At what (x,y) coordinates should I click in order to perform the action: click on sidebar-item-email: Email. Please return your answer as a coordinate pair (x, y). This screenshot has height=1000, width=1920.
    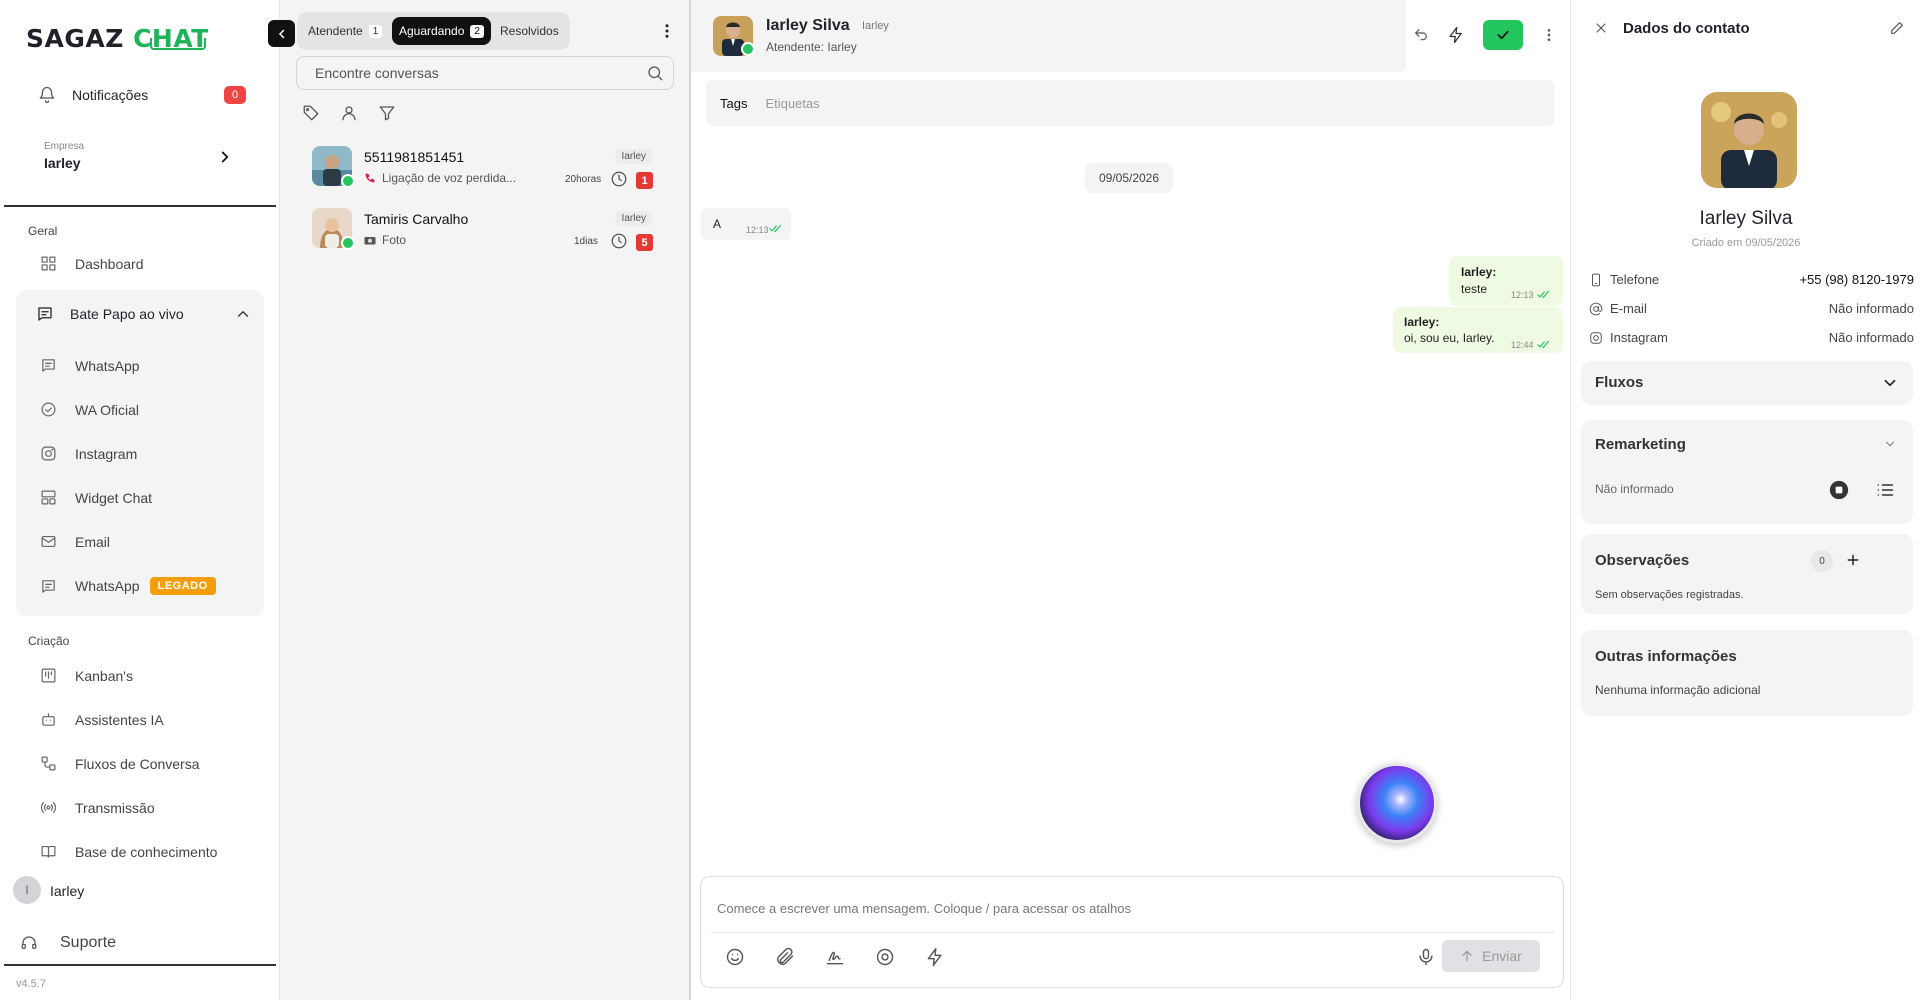
    Looking at the image, I should click on (75, 541).